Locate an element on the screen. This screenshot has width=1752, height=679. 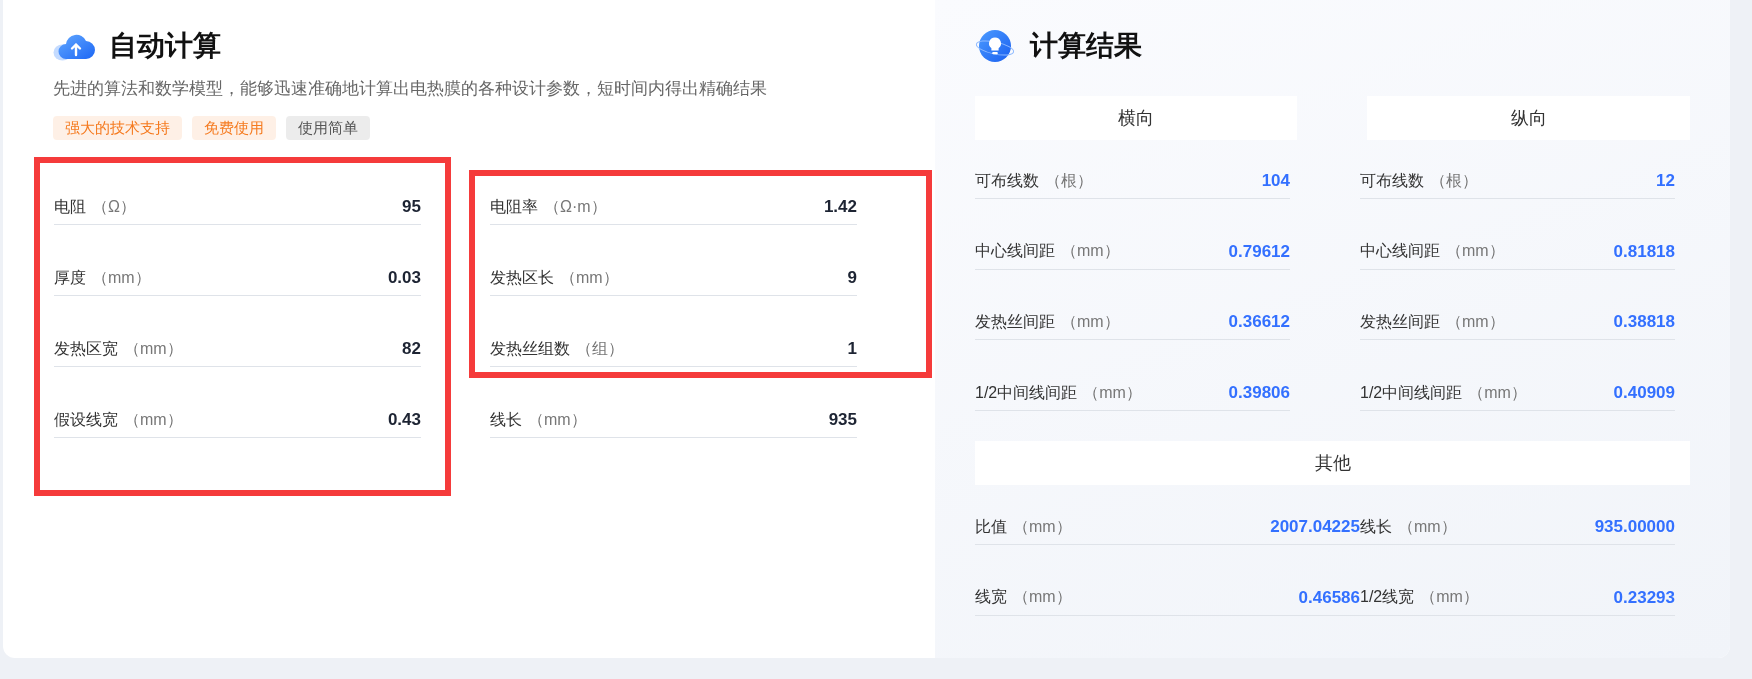
field-label: 电阻率 is located at coordinates (514, 206).